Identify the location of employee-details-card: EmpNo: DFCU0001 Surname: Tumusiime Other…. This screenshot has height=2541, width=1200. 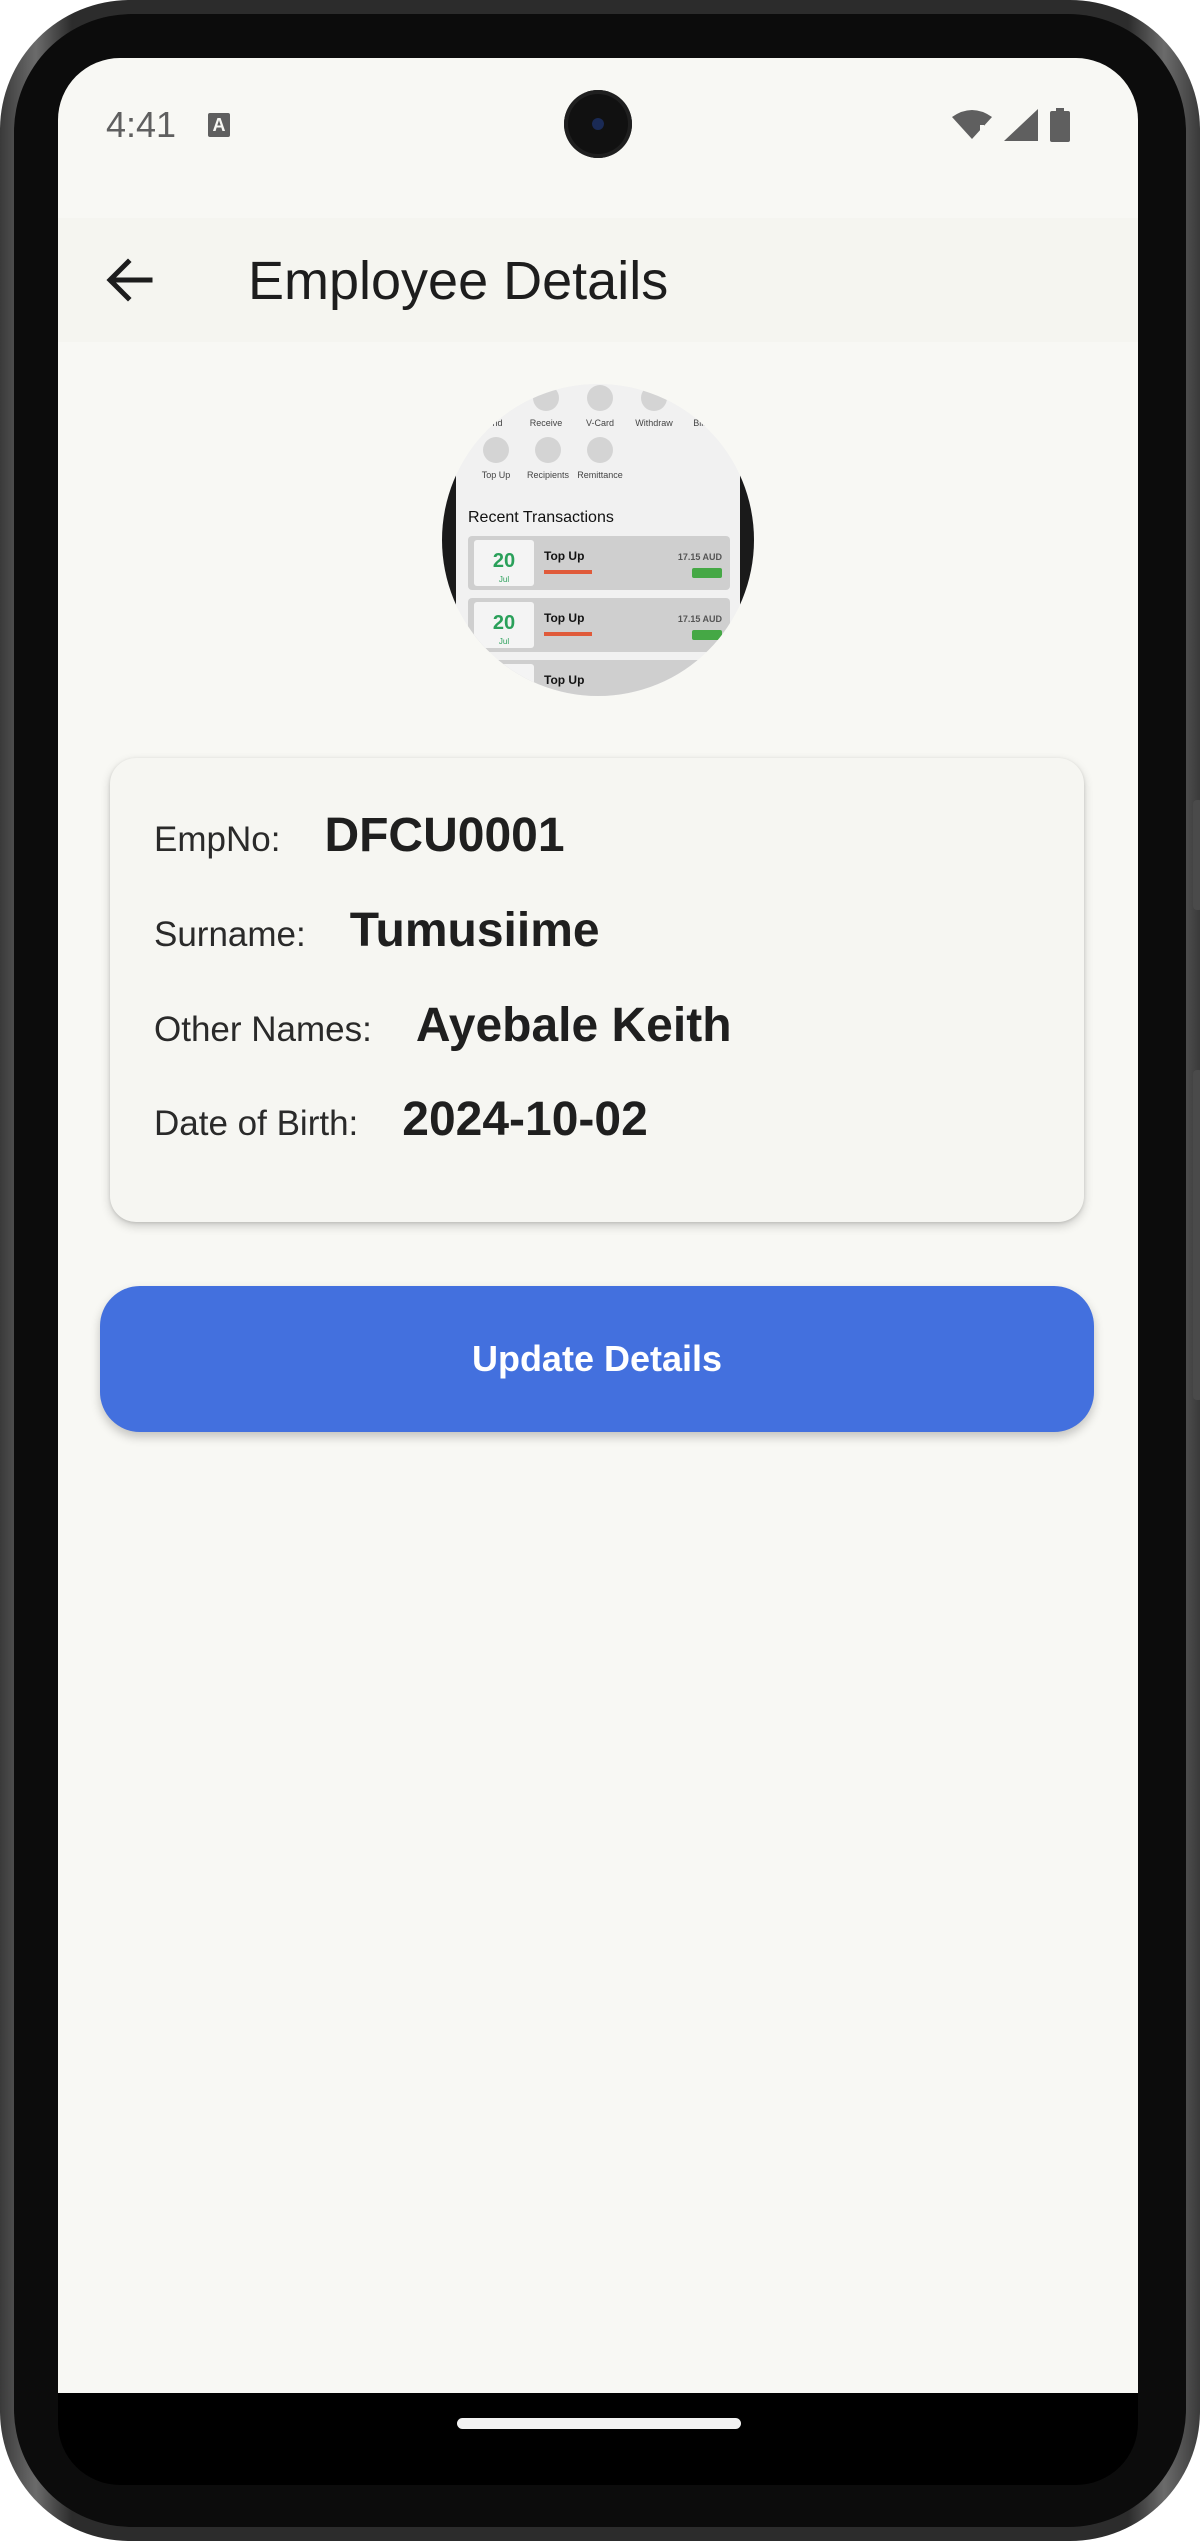
(597, 990).